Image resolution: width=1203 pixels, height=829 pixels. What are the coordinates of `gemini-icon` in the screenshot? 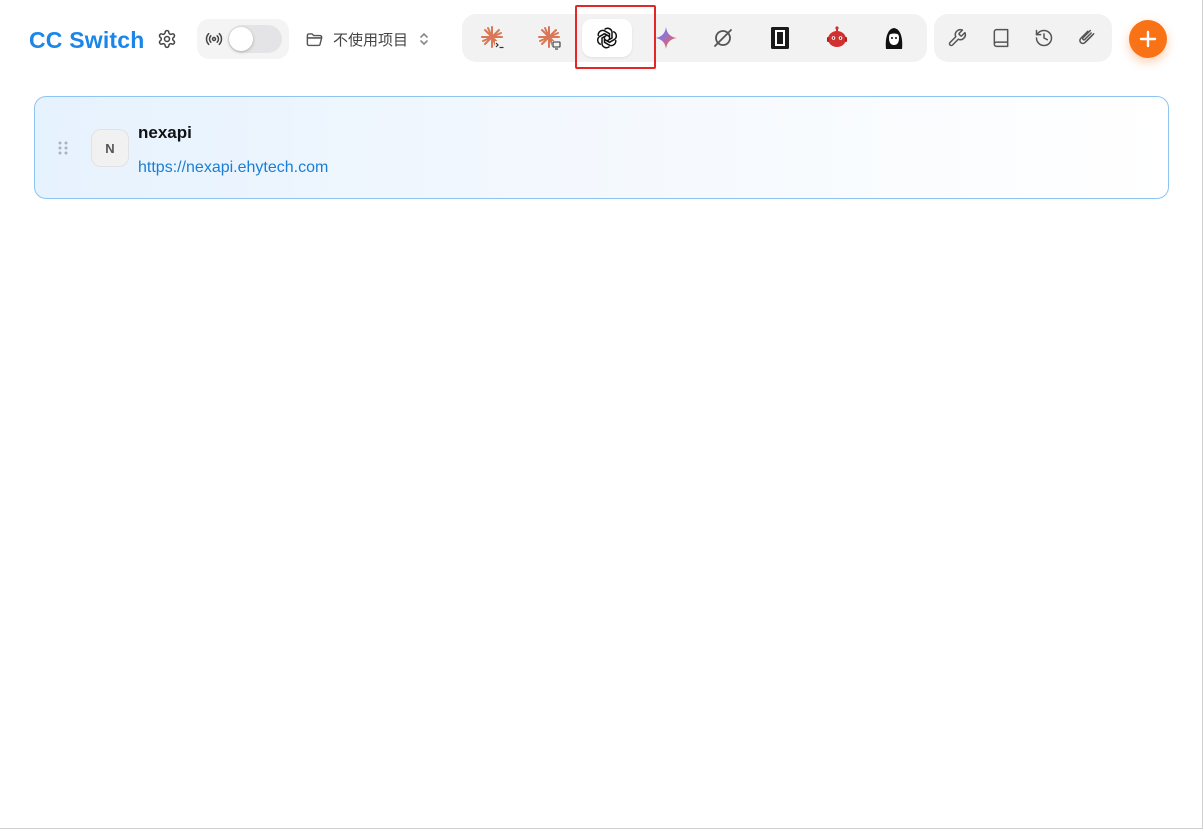 It's located at (666, 38).